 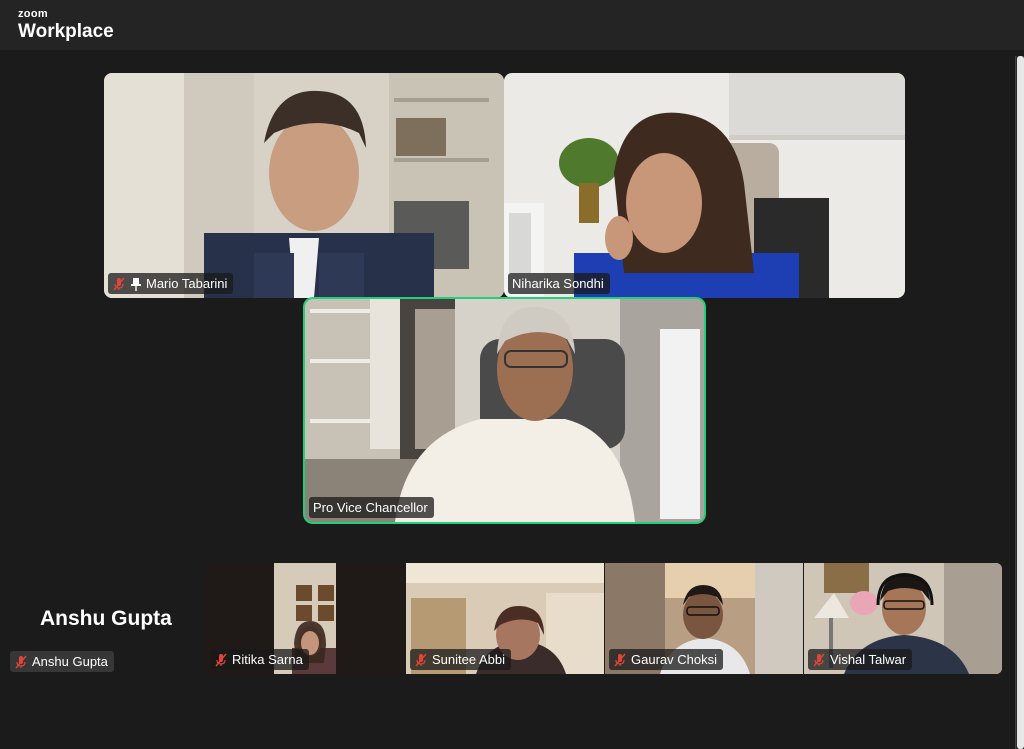 I want to click on video-tile-niharika: Niharika Sondhi, so click(x=704, y=185).